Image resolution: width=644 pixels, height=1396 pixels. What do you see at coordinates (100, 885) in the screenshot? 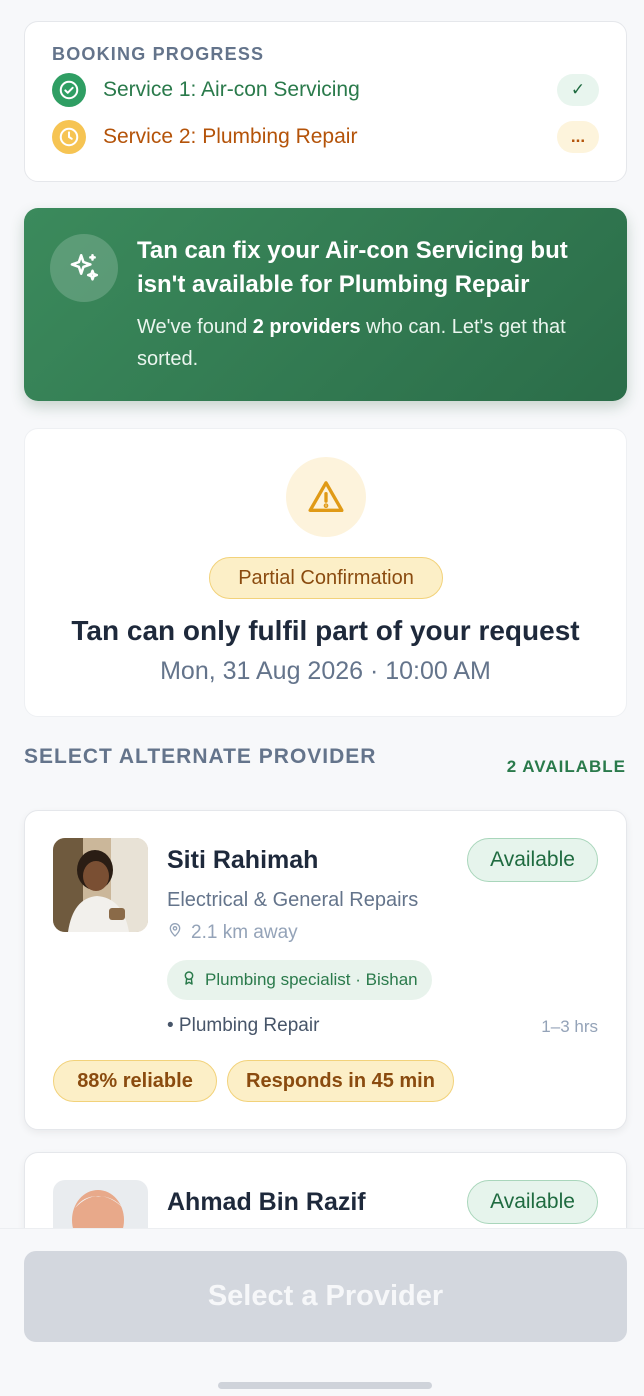
I see `avatar` at bounding box center [100, 885].